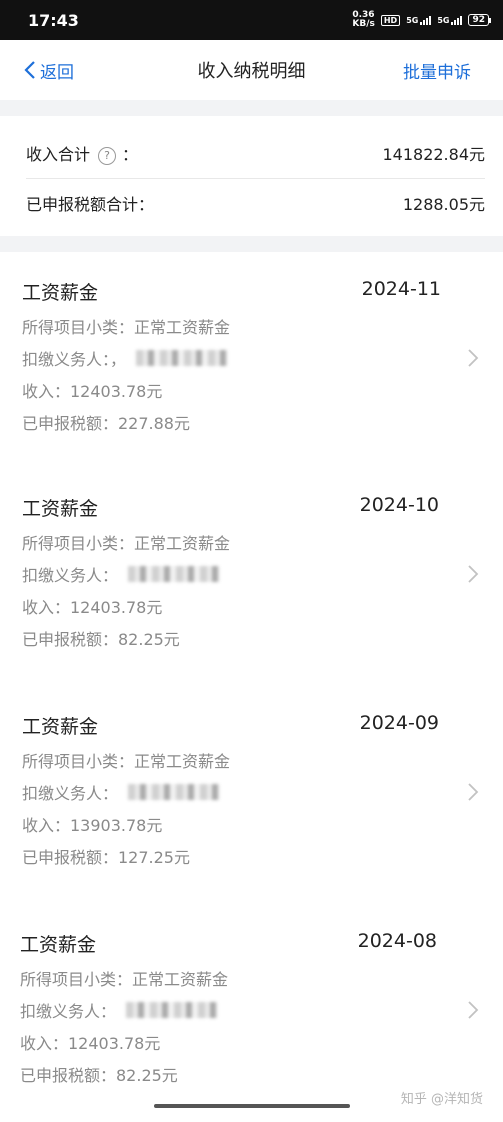 Image resolution: width=503 pixels, height=1122 pixels. Describe the element at coordinates (419, 20) in the screenshot. I see `signal-icon: 5G` at that location.